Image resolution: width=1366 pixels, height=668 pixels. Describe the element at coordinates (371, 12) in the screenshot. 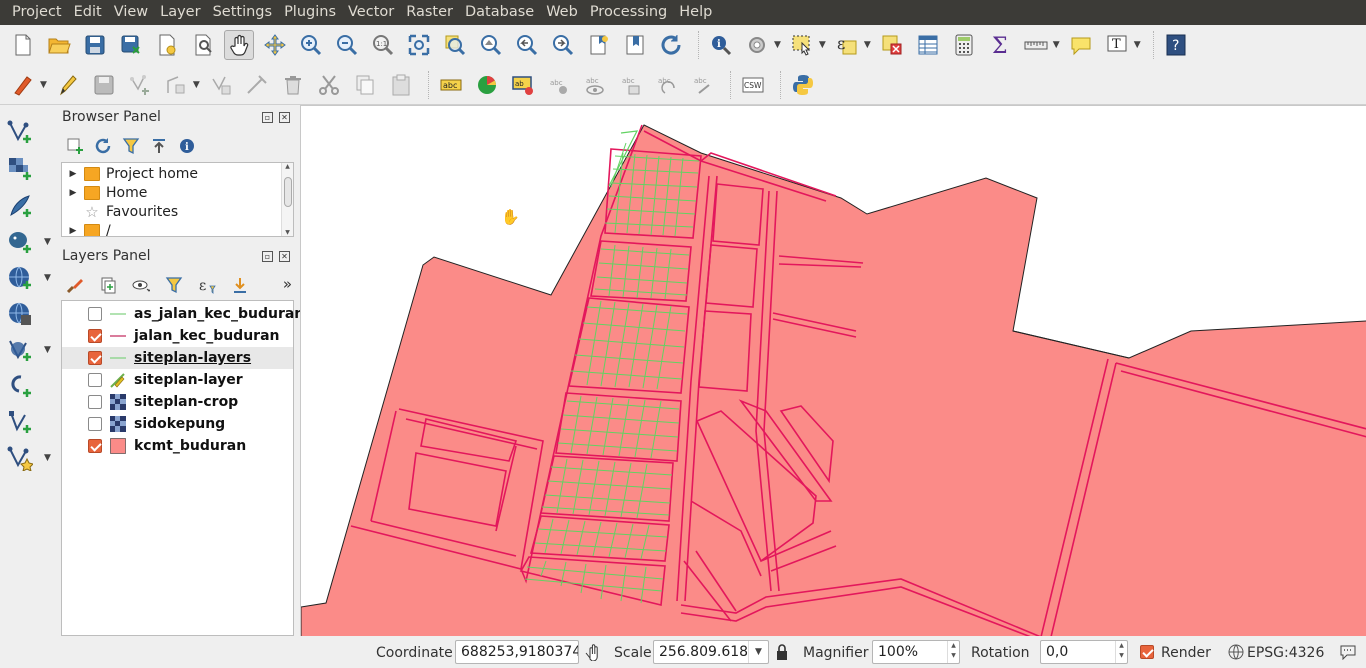

I see `menu-vector: Vector` at that location.